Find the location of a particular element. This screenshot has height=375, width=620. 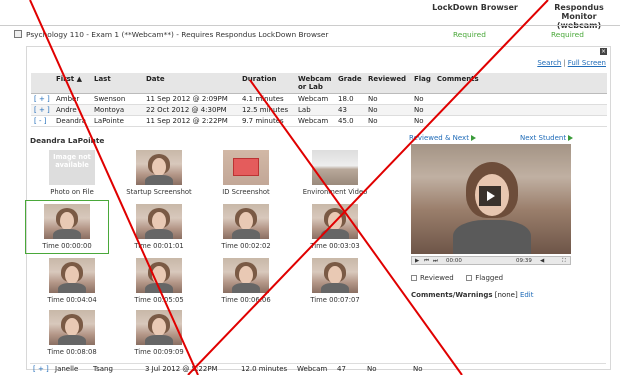

divider is located at coordinates (310, 25).